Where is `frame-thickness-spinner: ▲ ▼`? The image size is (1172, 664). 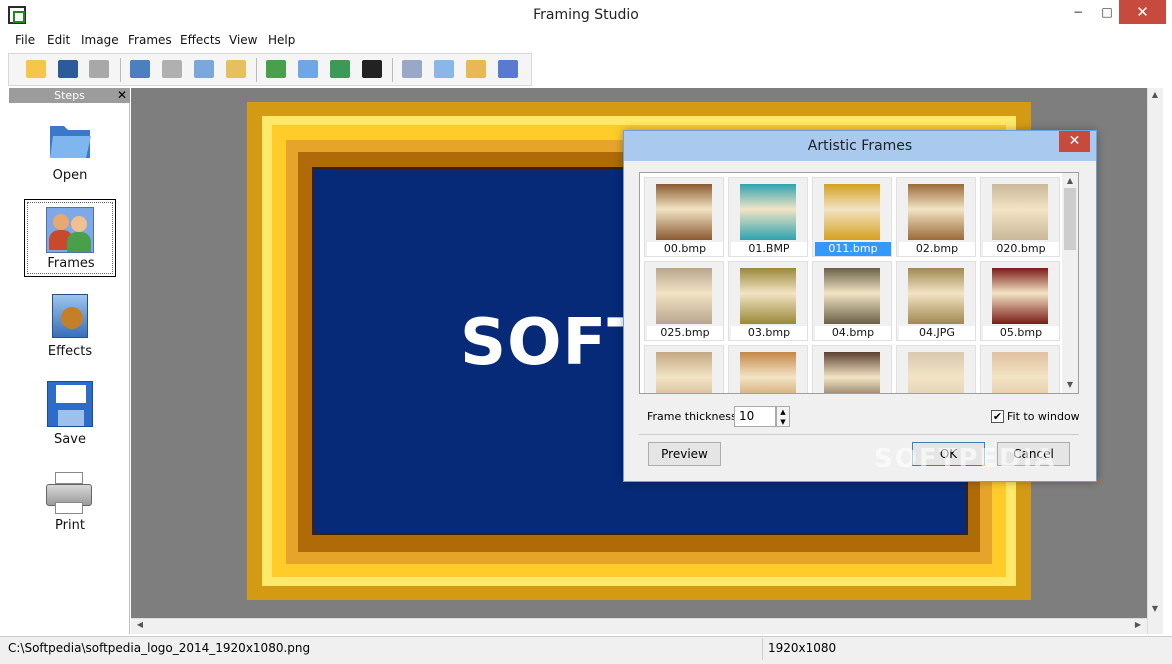
frame-thickness-spinner: ▲ ▼ is located at coordinates (783, 416).